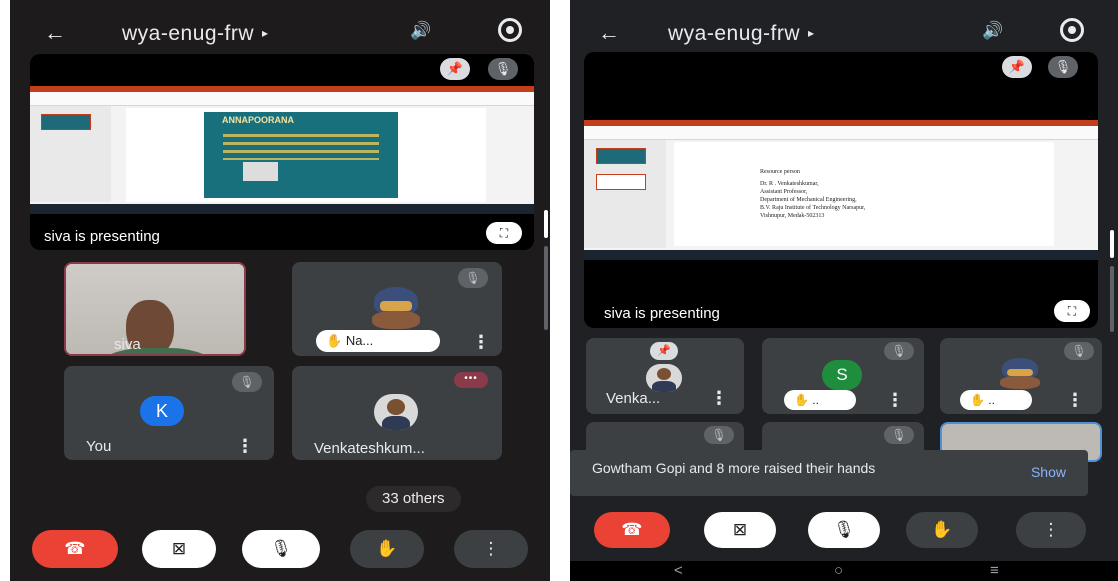  I want to click on participant-tile-s: 🎙 S ✋ .. ⋮, so click(843, 376).